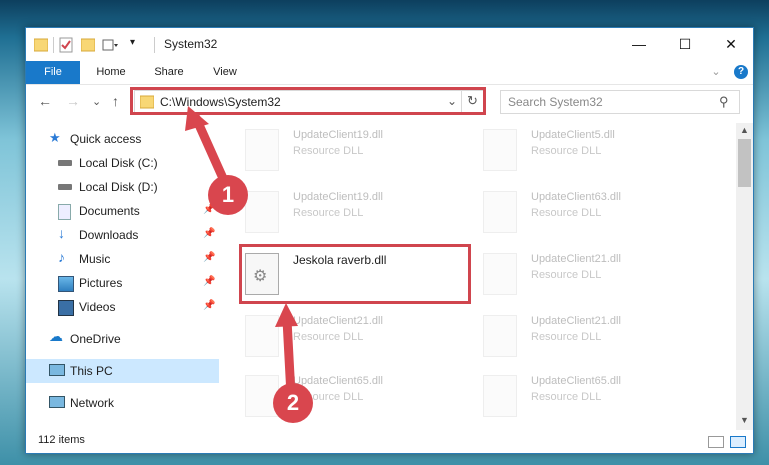 The image size is (769, 465). Describe the element at coordinates (389, 44) in the screenshot. I see `title-bar: ▾ System32 — ☐ ✕` at that location.